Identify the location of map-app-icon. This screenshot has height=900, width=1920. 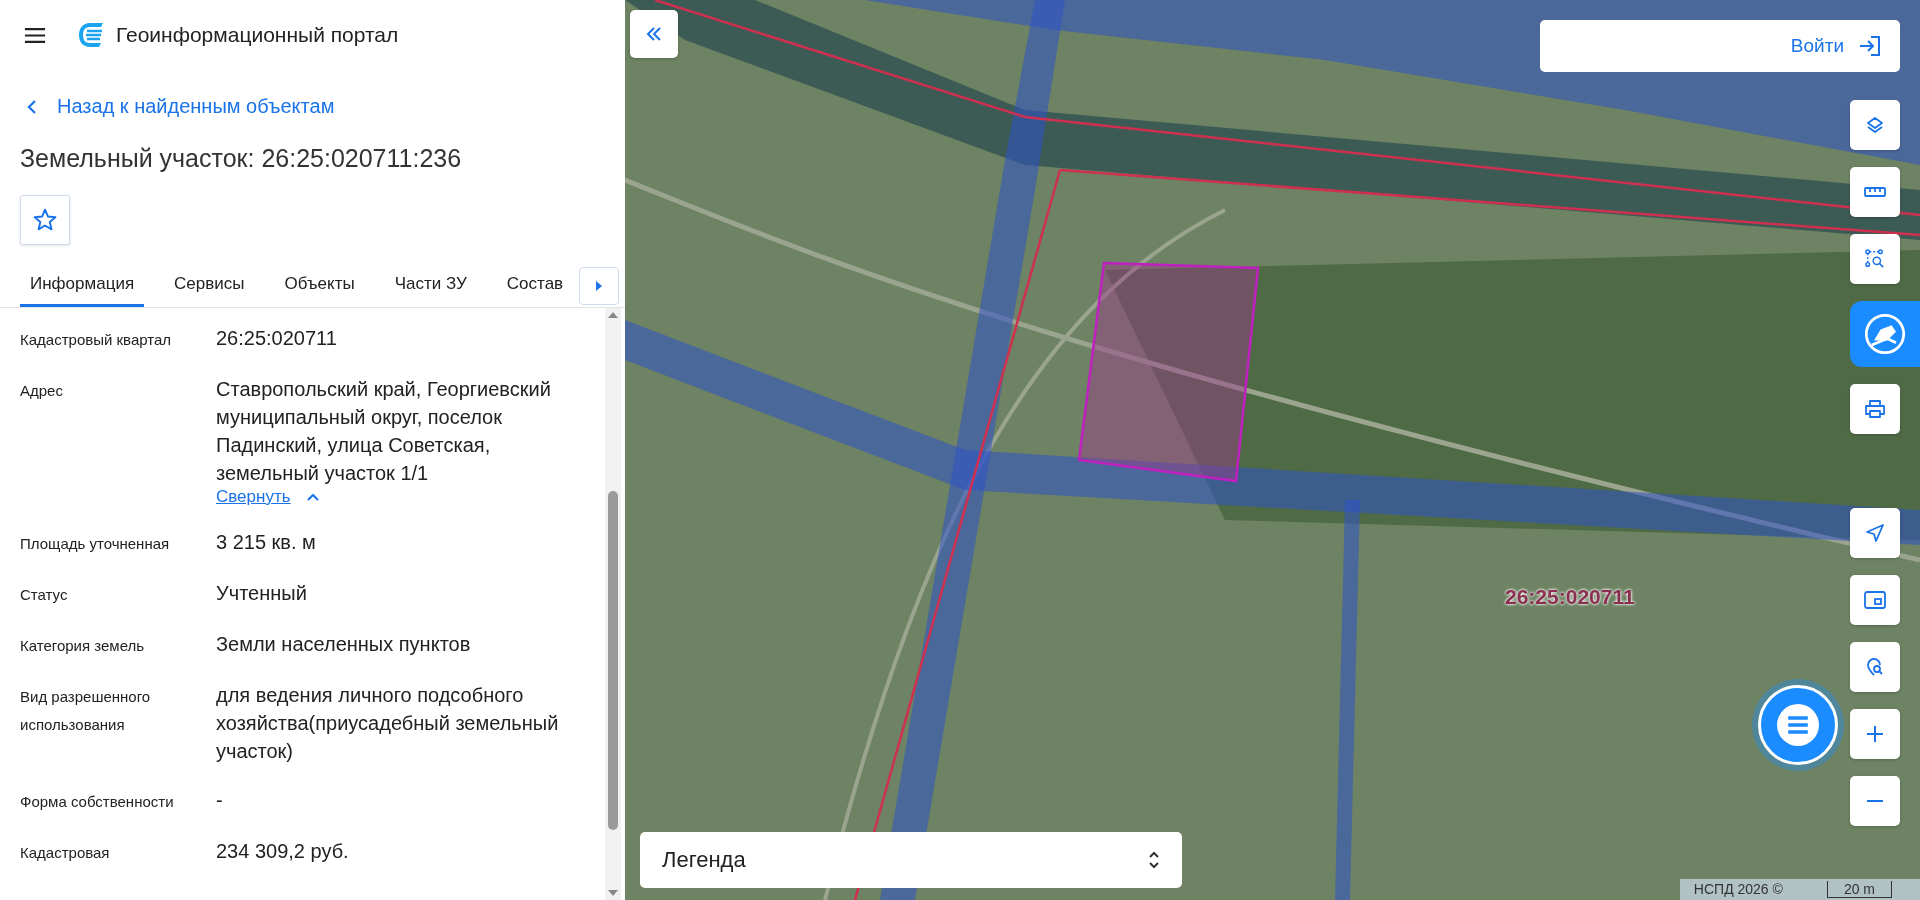
(1885, 334).